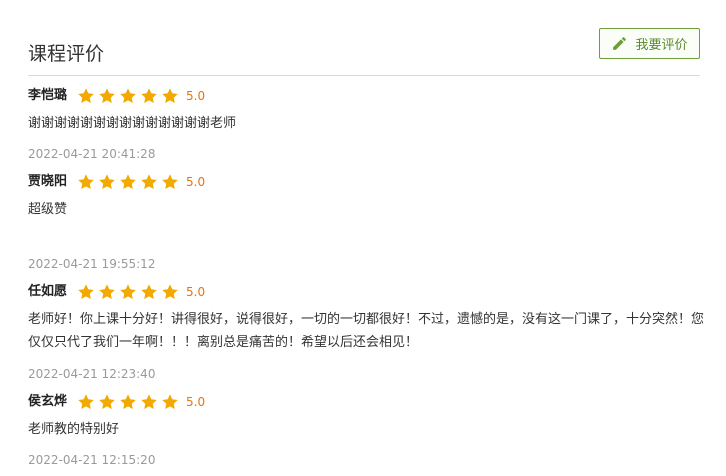 The height and width of the screenshot is (476, 726). What do you see at coordinates (92, 374) in the screenshot?
I see `review-timestamp: 2022-04-21 12:23:40` at bounding box center [92, 374].